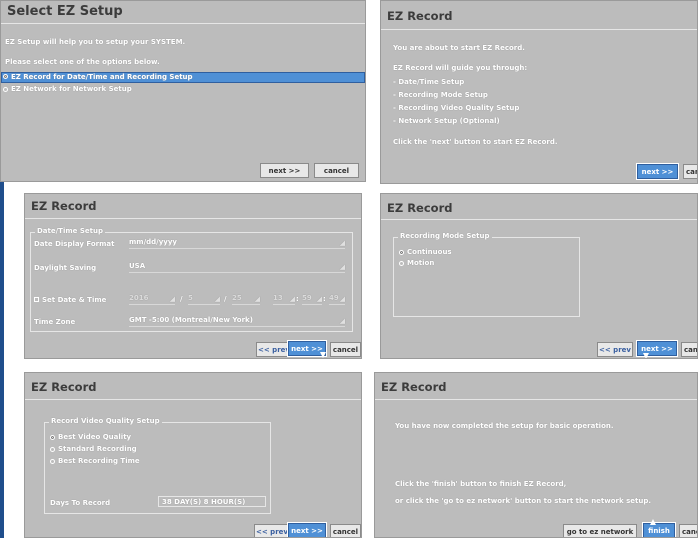  Describe the element at coordinates (52, 437) in the screenshot. I see `best-video-quality-radio` at that location.